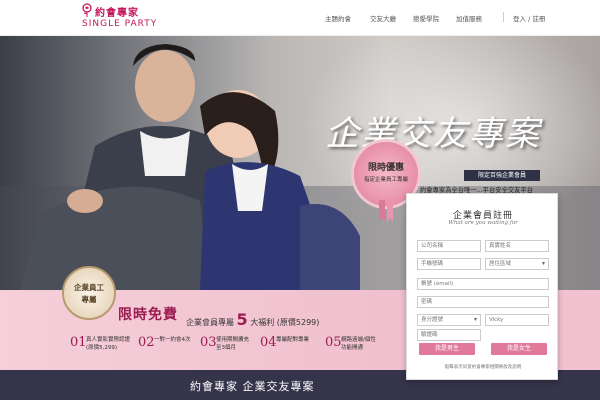 The height and width of the screenshot is (400, 600). I want to click on rosette-subtitle: 指定企業員工專屬, so click(385, 180).